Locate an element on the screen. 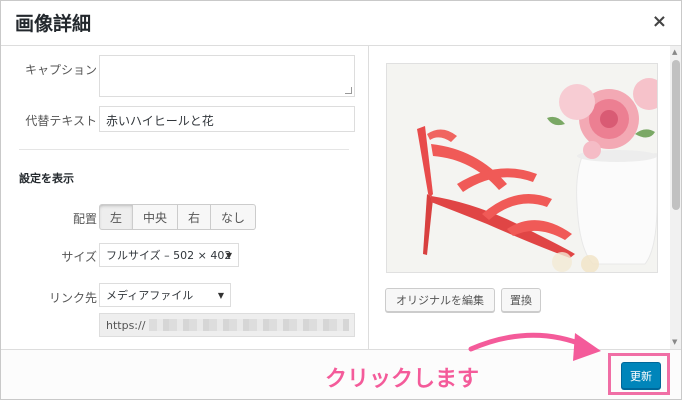 Image resolution: width=682 pixels, height=400 pixels. size-label: サイズ is located at coordinates (79, 257).